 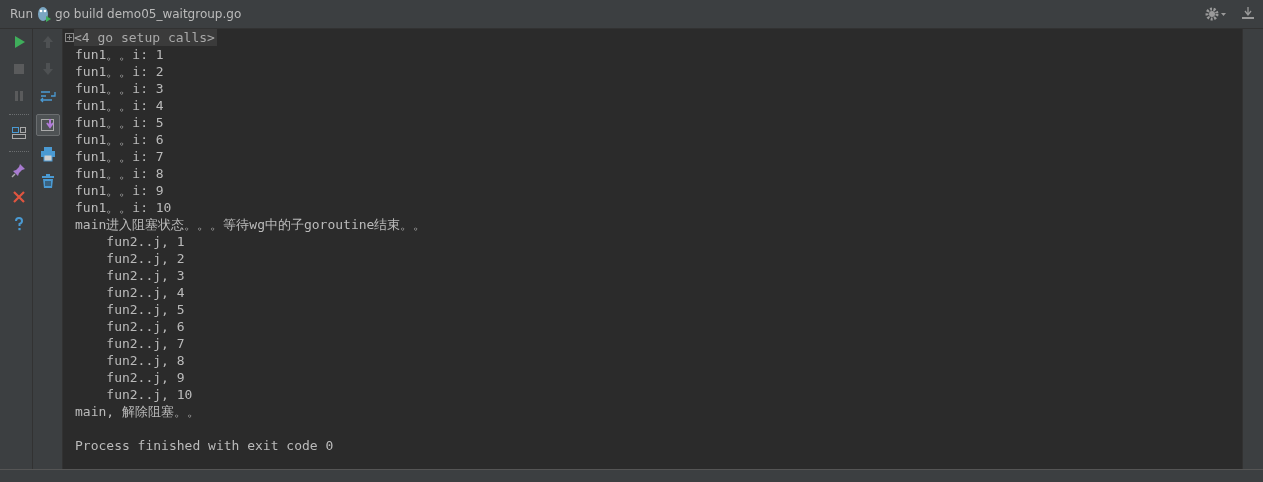 What do you see at coordinates (69, 37) in the screenshot?
I see `expand-icon` at bounding box center [69, 37].